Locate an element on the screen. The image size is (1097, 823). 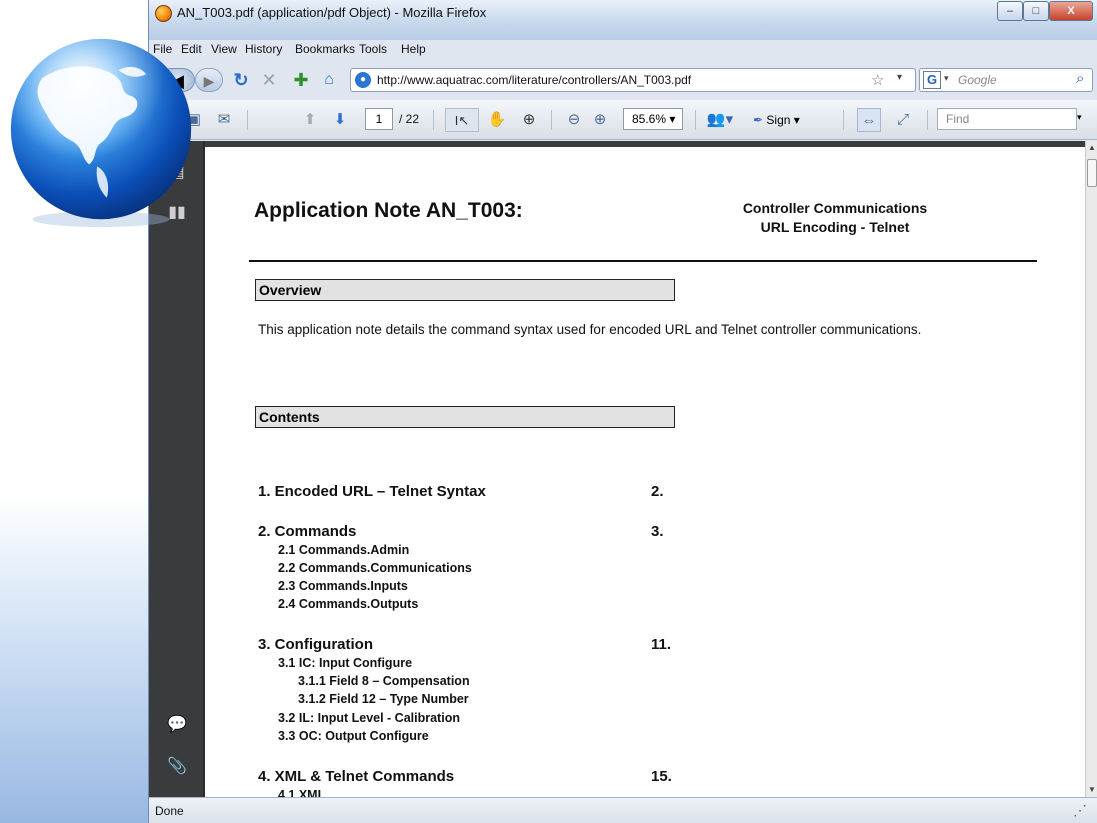
fit-page-icon: ⤢ is located at coordinates (903, 120).